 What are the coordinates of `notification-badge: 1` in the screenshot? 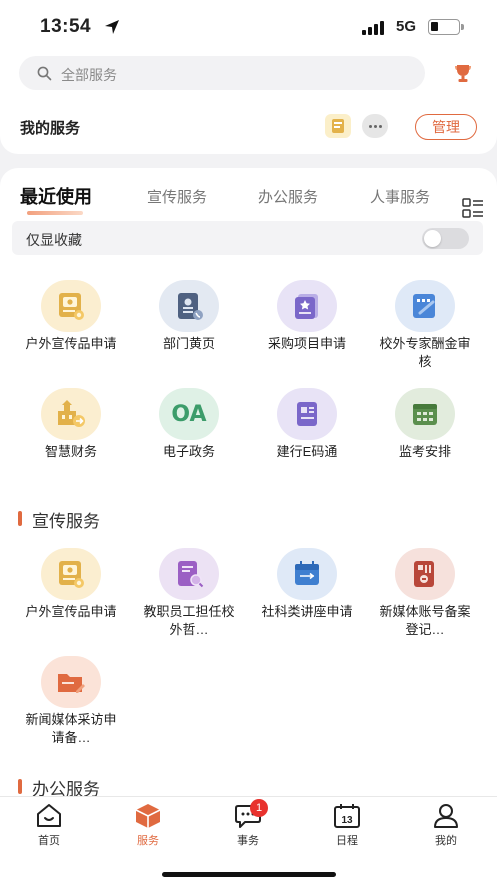 It's located at (259, 808).